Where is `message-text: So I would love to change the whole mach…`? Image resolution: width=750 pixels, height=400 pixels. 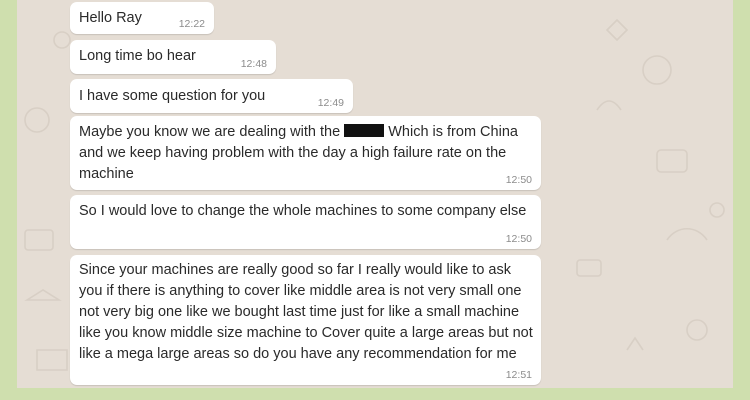
message-text: So I would love to change the whole mach… is located at coordinates (303, 211).